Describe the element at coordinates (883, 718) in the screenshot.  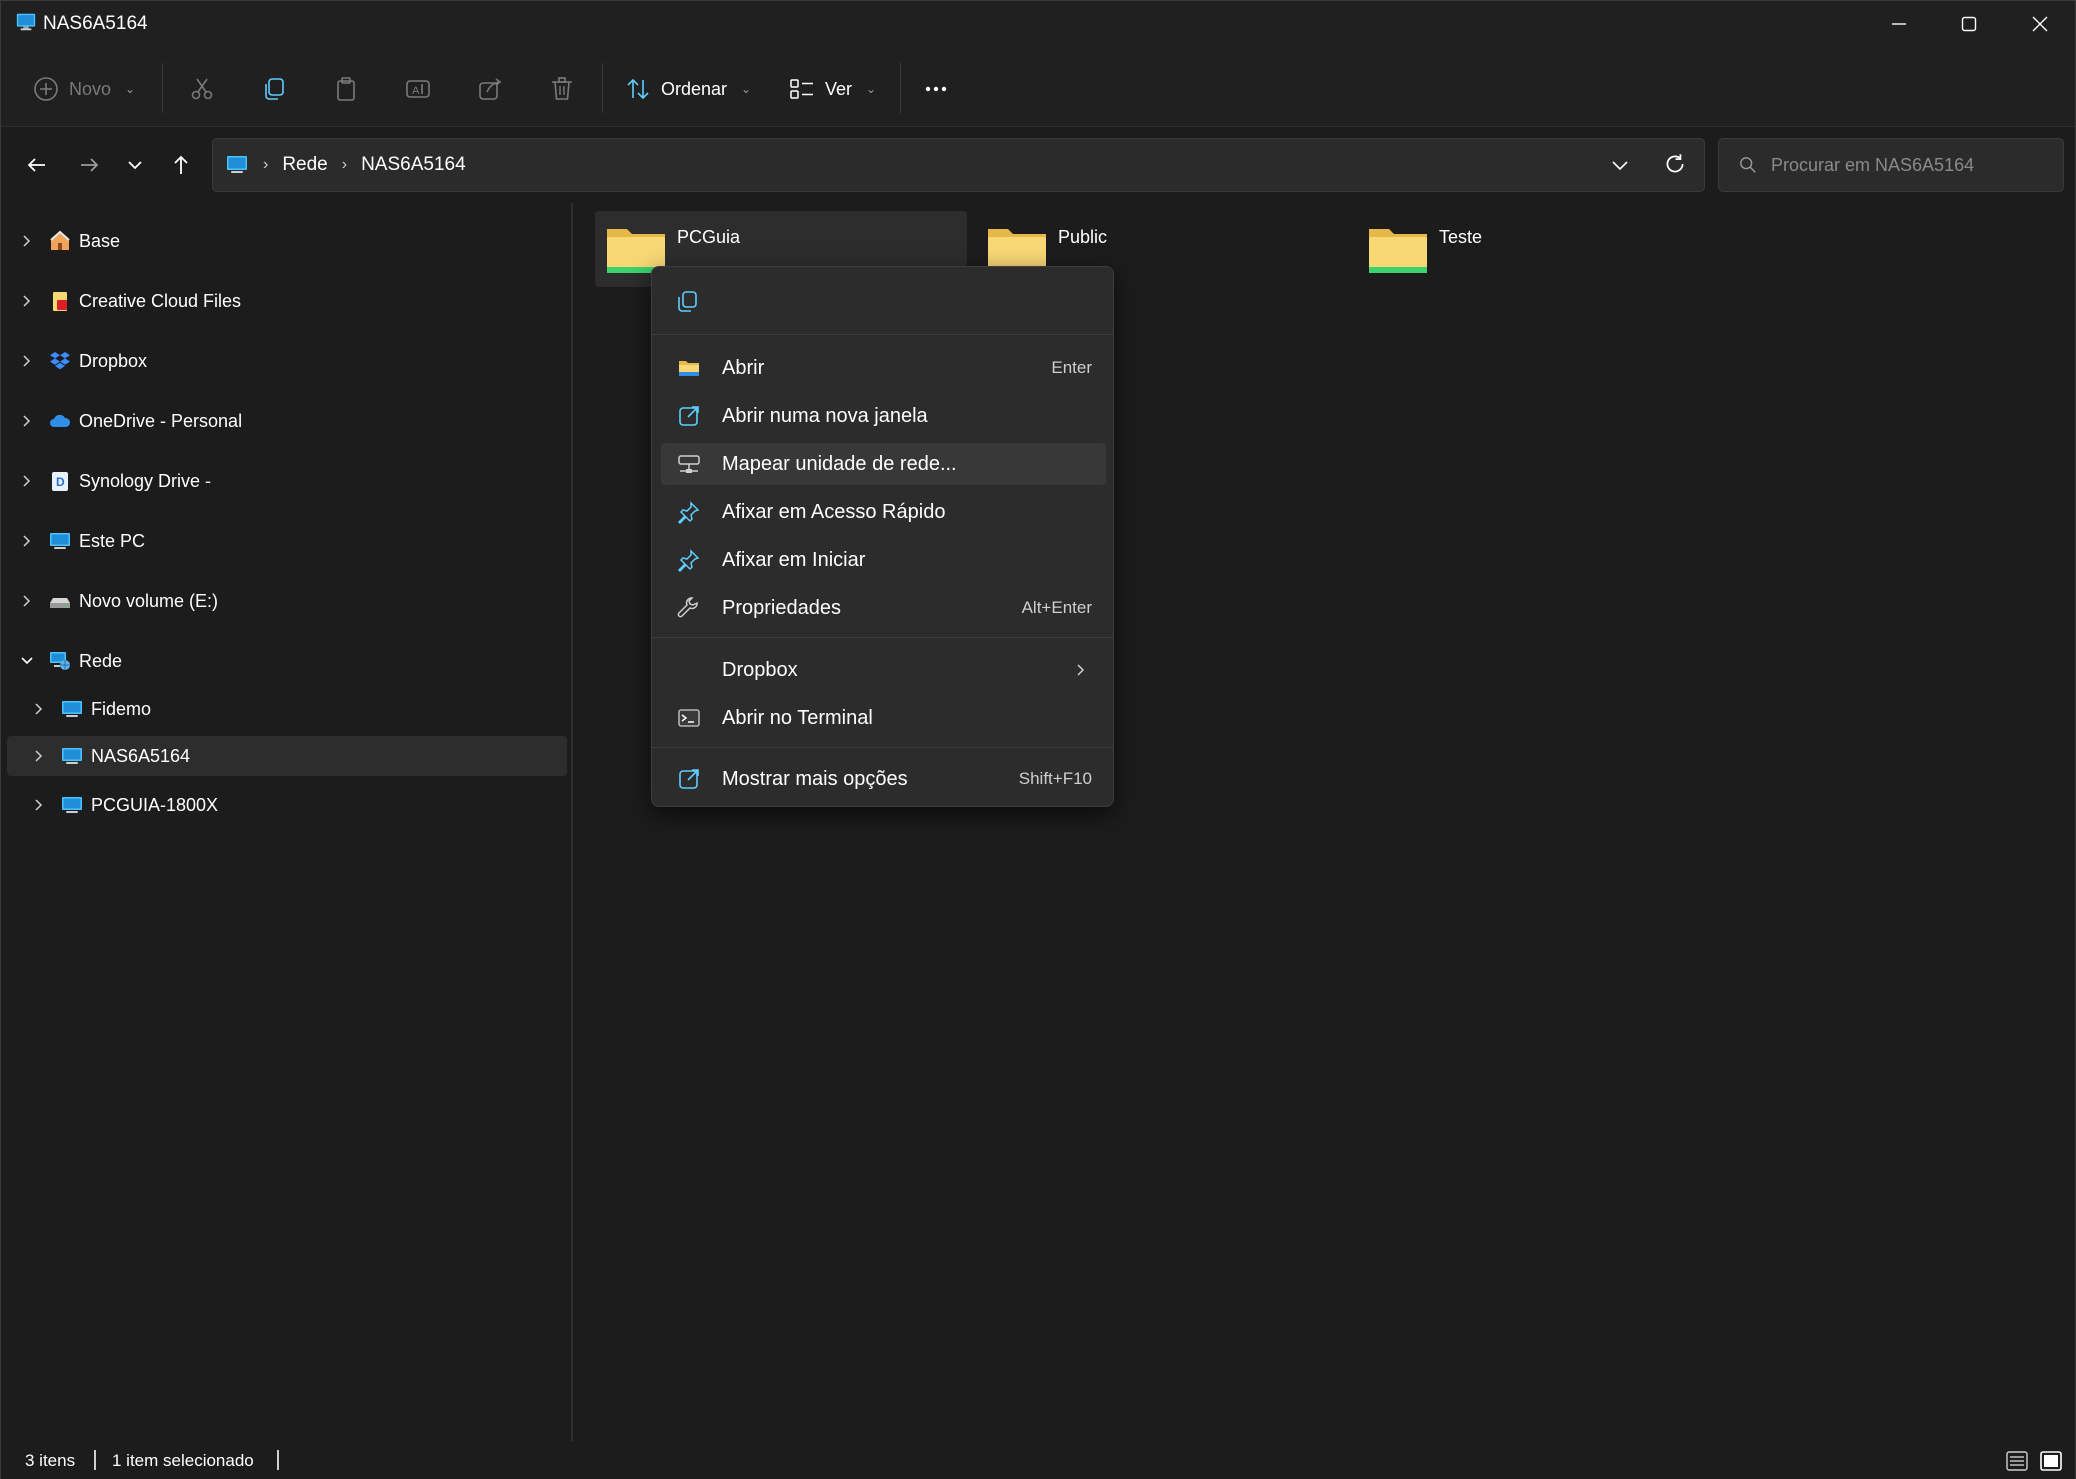
I see `menu-item-open-terminal: Abrir no Terminal` at that location.